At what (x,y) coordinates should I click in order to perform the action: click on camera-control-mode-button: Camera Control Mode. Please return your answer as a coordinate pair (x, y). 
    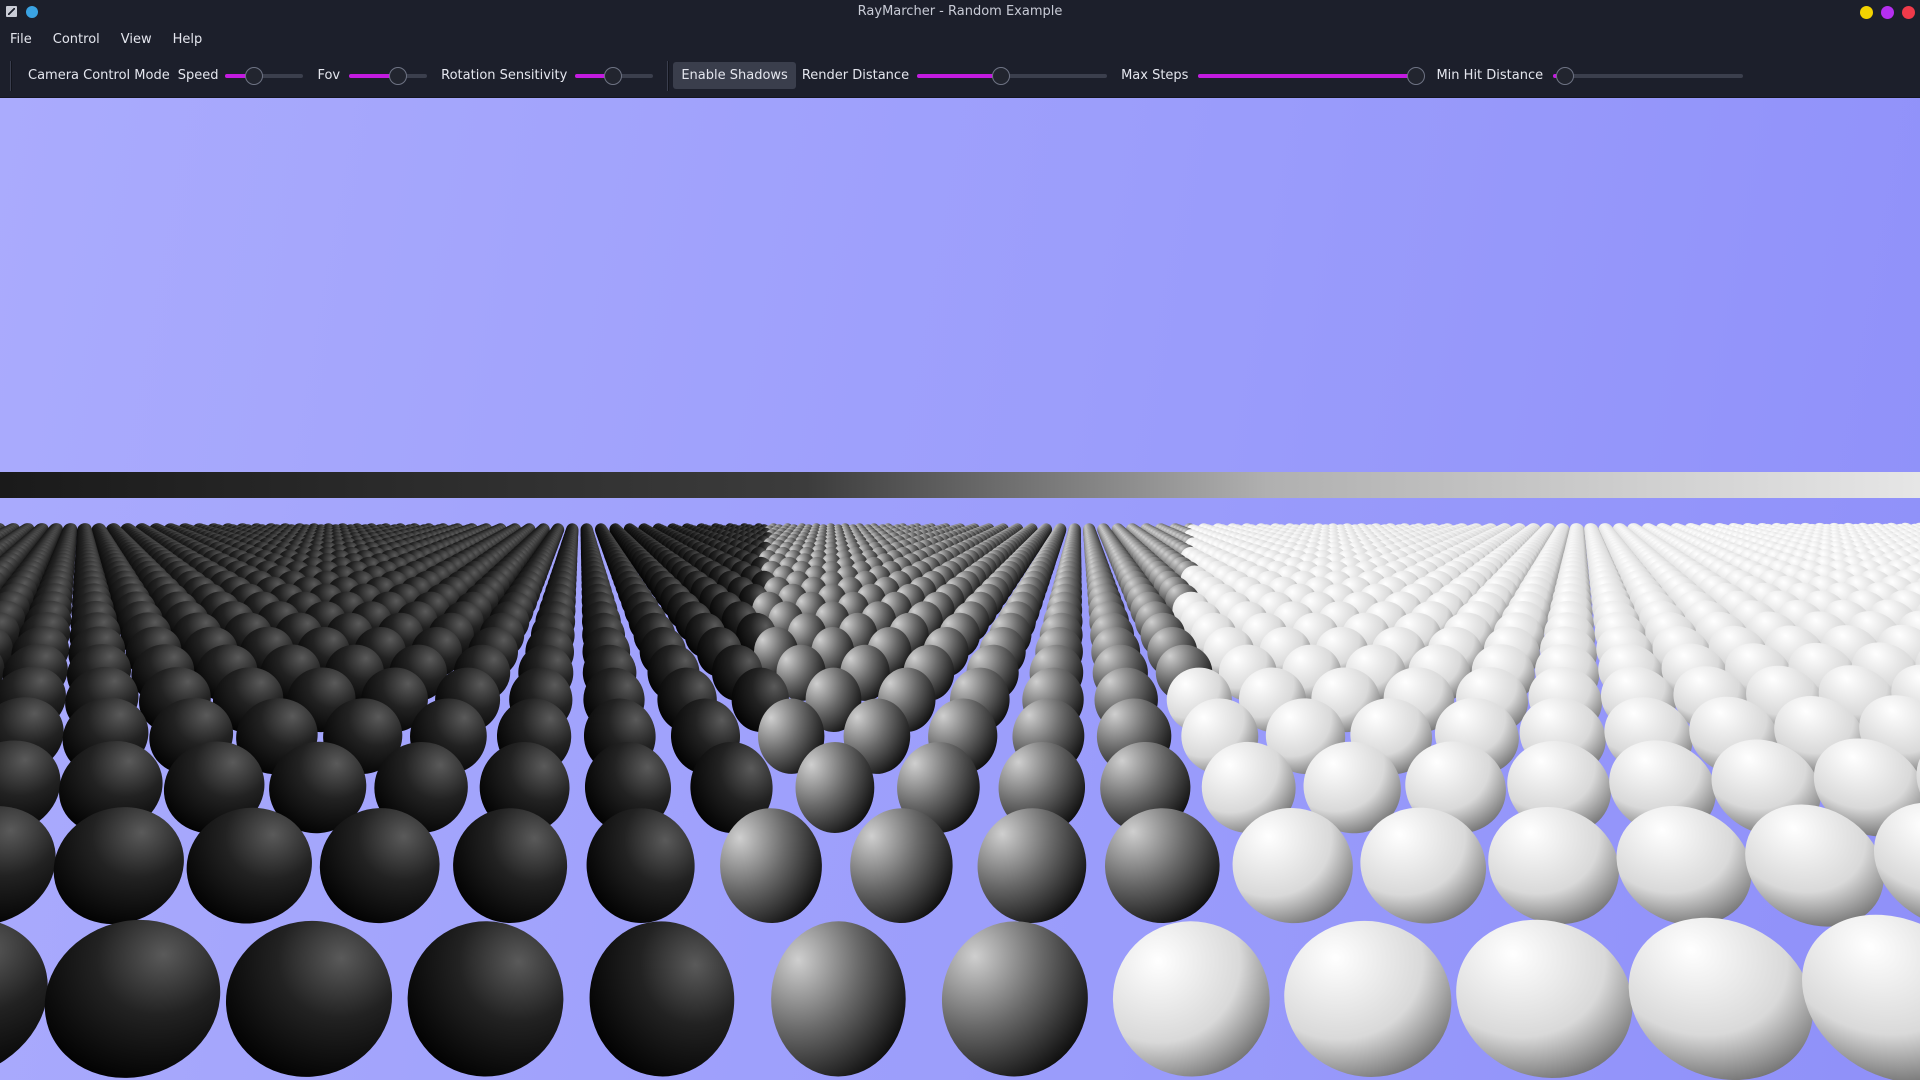
    Looking at the image, I should click on (99, 75).